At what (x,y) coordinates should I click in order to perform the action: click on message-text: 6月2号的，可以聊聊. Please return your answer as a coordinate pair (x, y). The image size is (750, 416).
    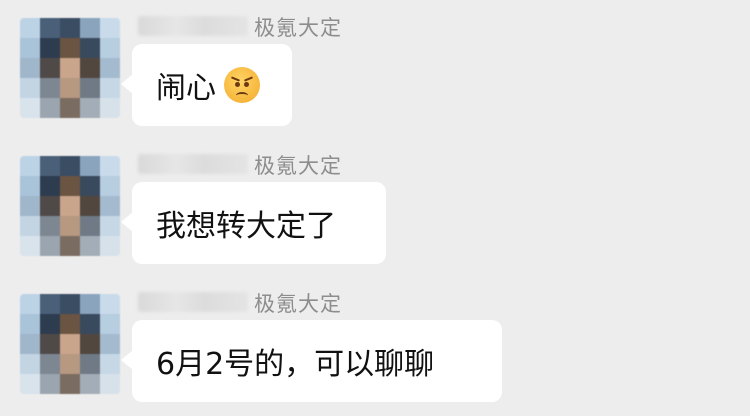
    Looking at the image, I should click on (295, 364).